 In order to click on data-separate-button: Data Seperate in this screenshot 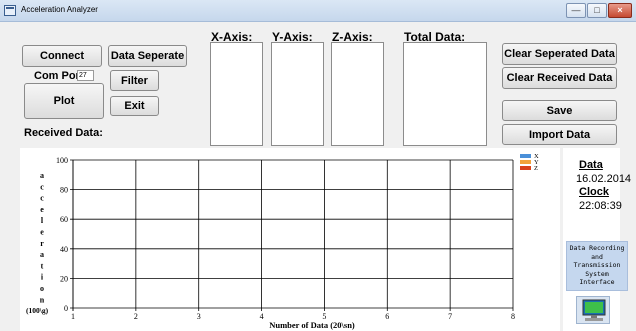, I will do `click(147, 56)`.